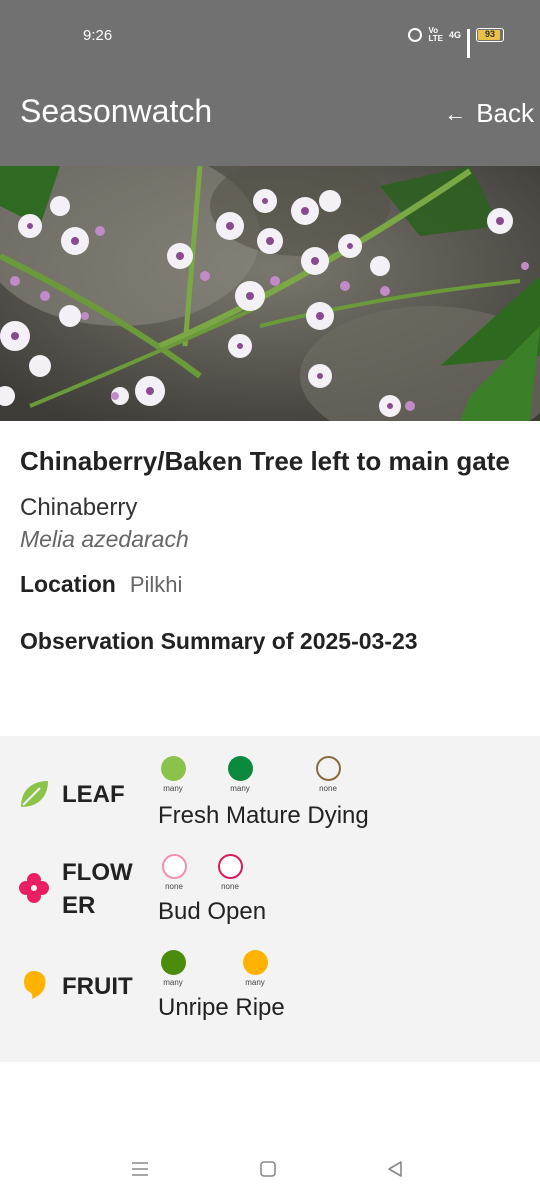 Image resolution: width=540 pixels, height=1200 pixels. I want to click on location-label: Location, so click(68, 584).